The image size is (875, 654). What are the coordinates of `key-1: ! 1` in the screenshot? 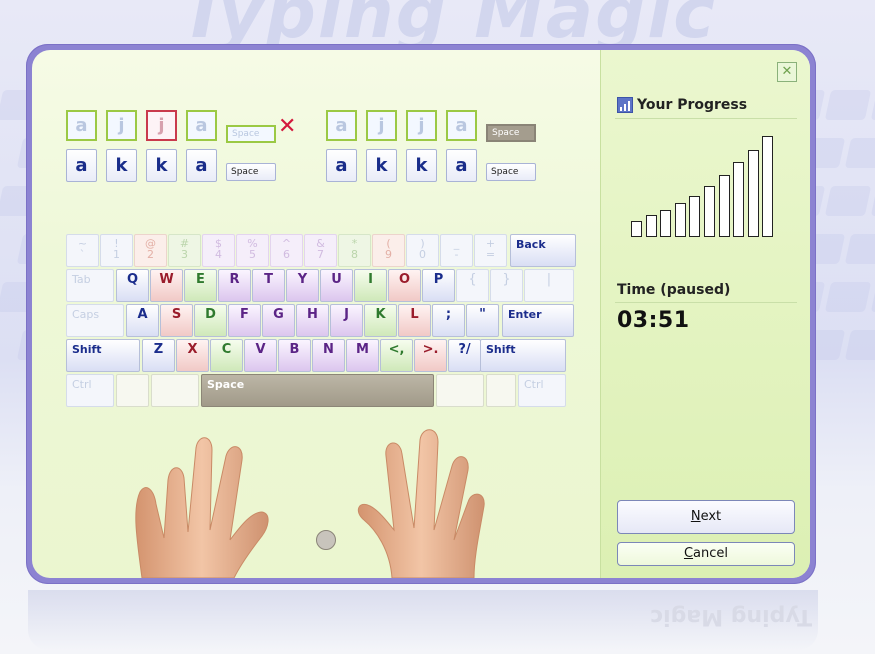 It's located at (116, 250).